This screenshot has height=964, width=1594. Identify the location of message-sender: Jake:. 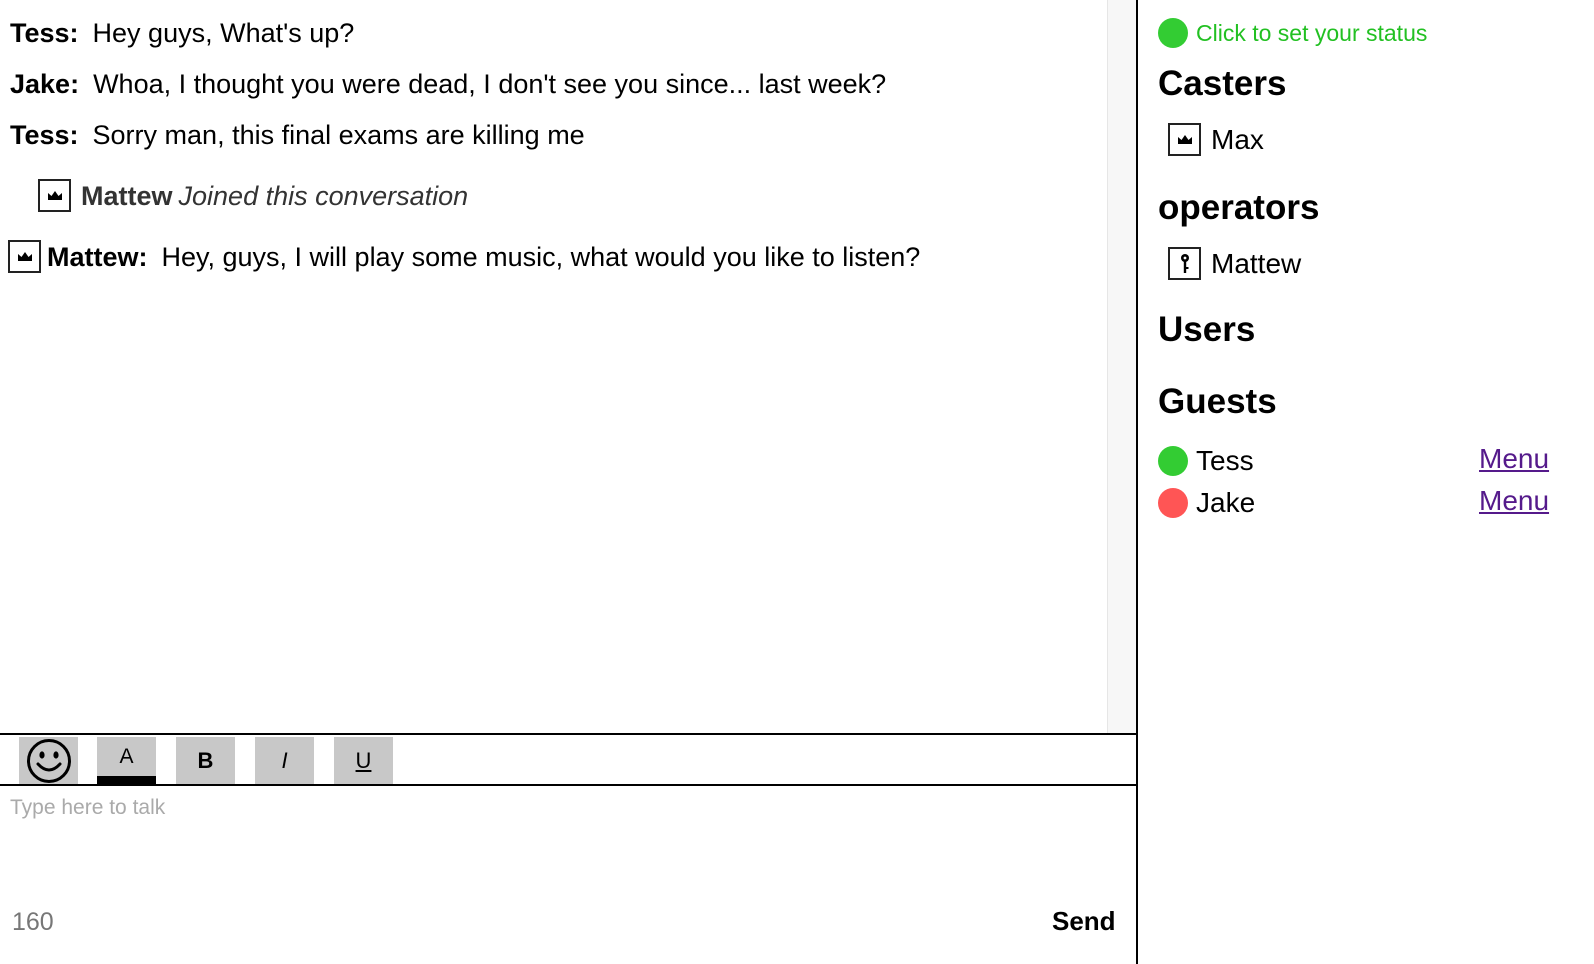
(45, 84).